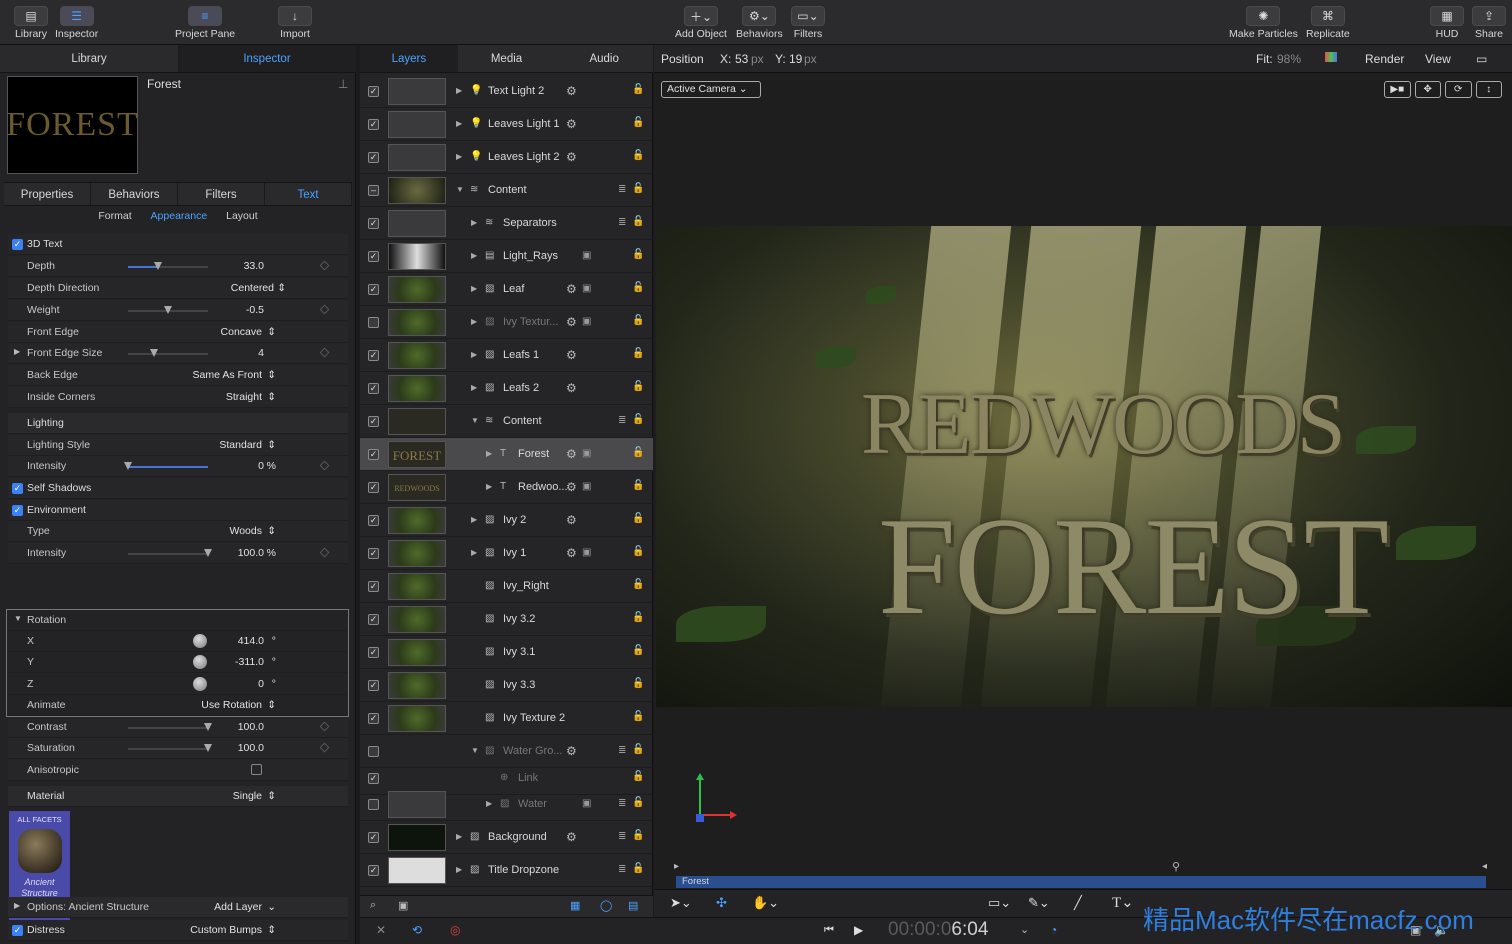 Image resolution: width=1512 pixels, height=944 pixels. What do you see at coordinates (721, 903) in the screenshot?
I see `transform-tool-icon: ✣` at bounding box center [721, 903].